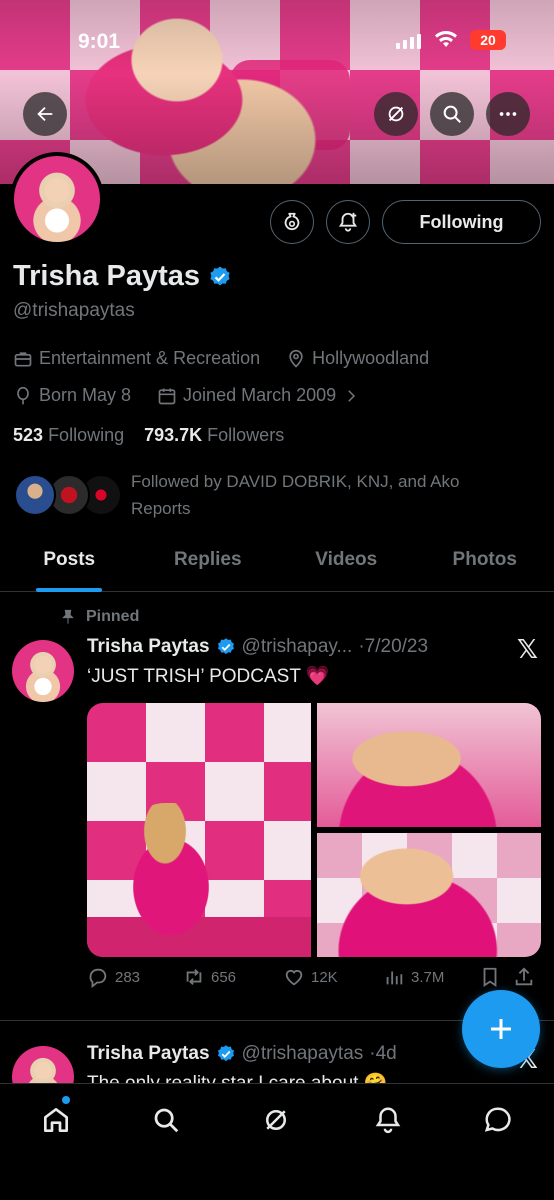  What do you see at coordinates (351, 396) in the screenshot?
I see `chevron-right-icon` at bounding box center [351, 396].